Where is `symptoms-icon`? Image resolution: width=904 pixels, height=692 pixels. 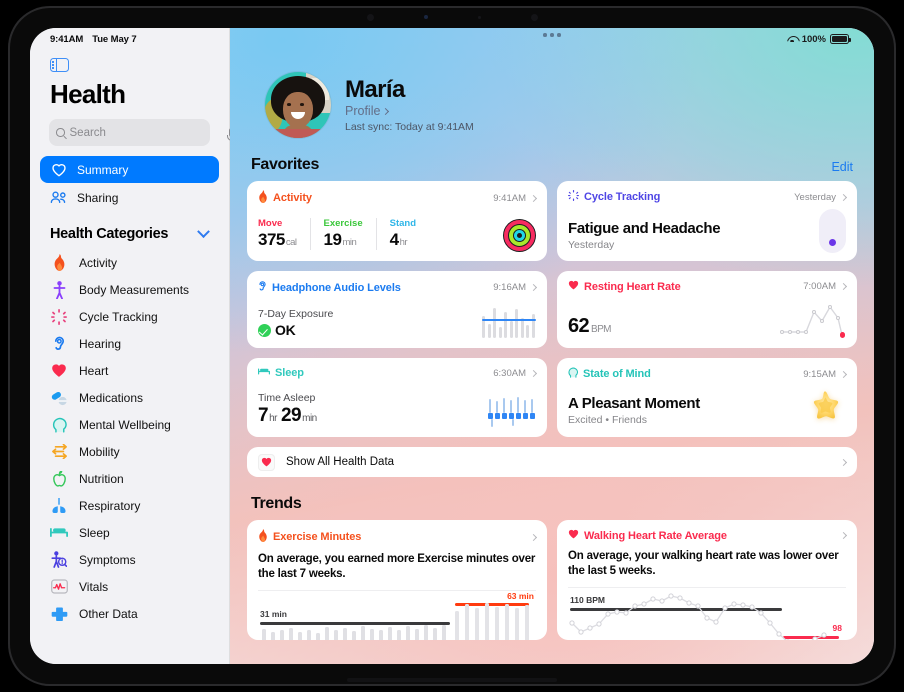 symptoms-icon is located at coordinates (59, 560).